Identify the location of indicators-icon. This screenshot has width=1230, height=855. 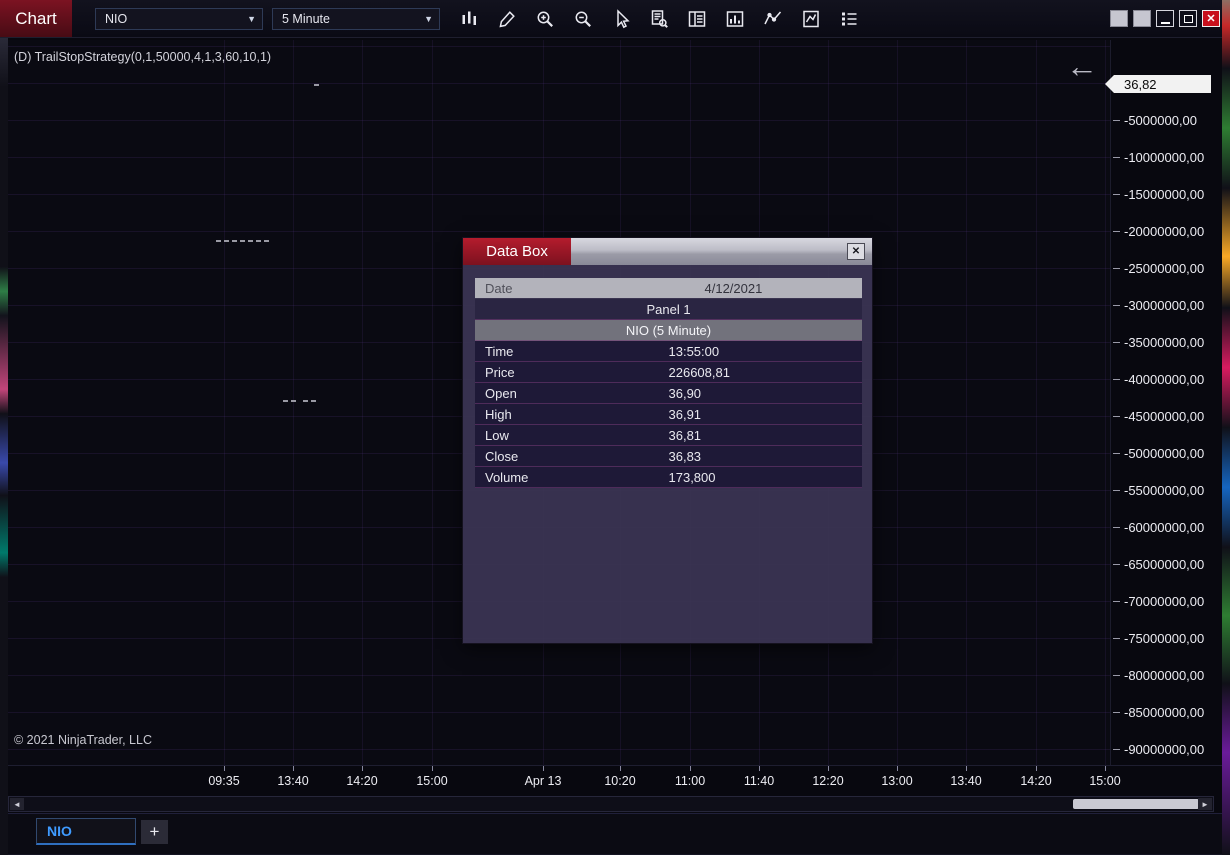
(734, 18).